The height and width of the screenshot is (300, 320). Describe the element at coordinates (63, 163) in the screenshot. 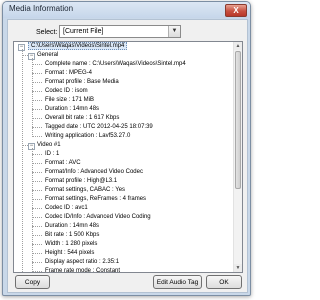

I see `tree-item: Format : AVC` at that location.